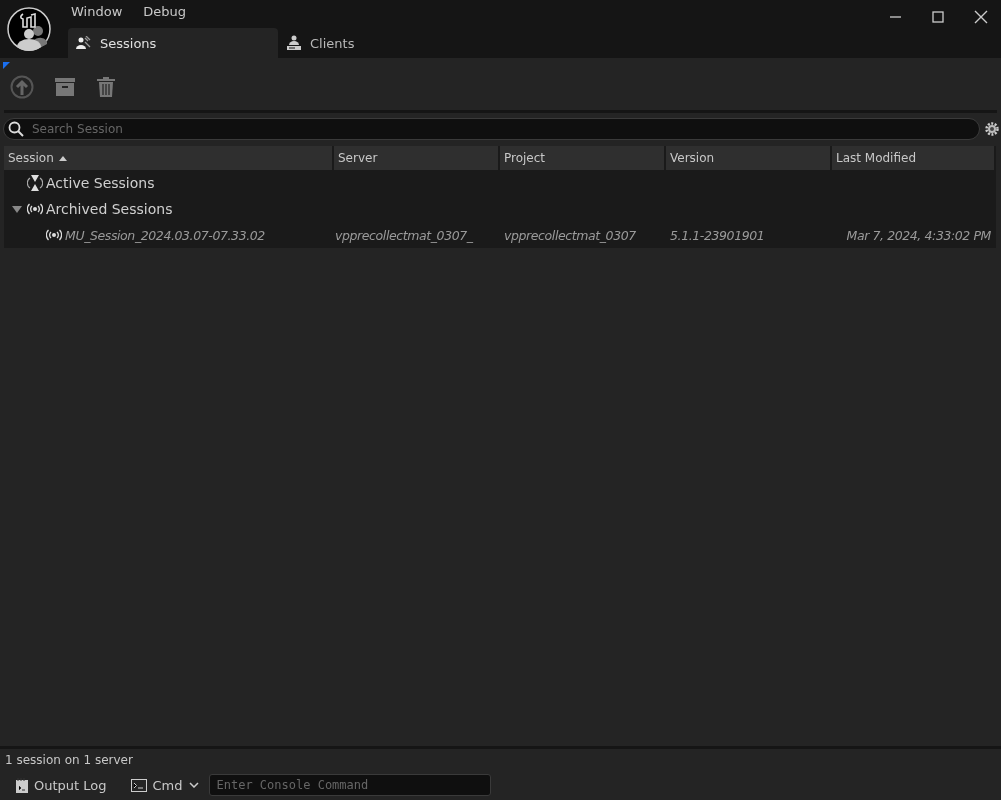 The height and width of the screenshot is (800, 1001). I want to click on terminal-icon, so click(138, 785).